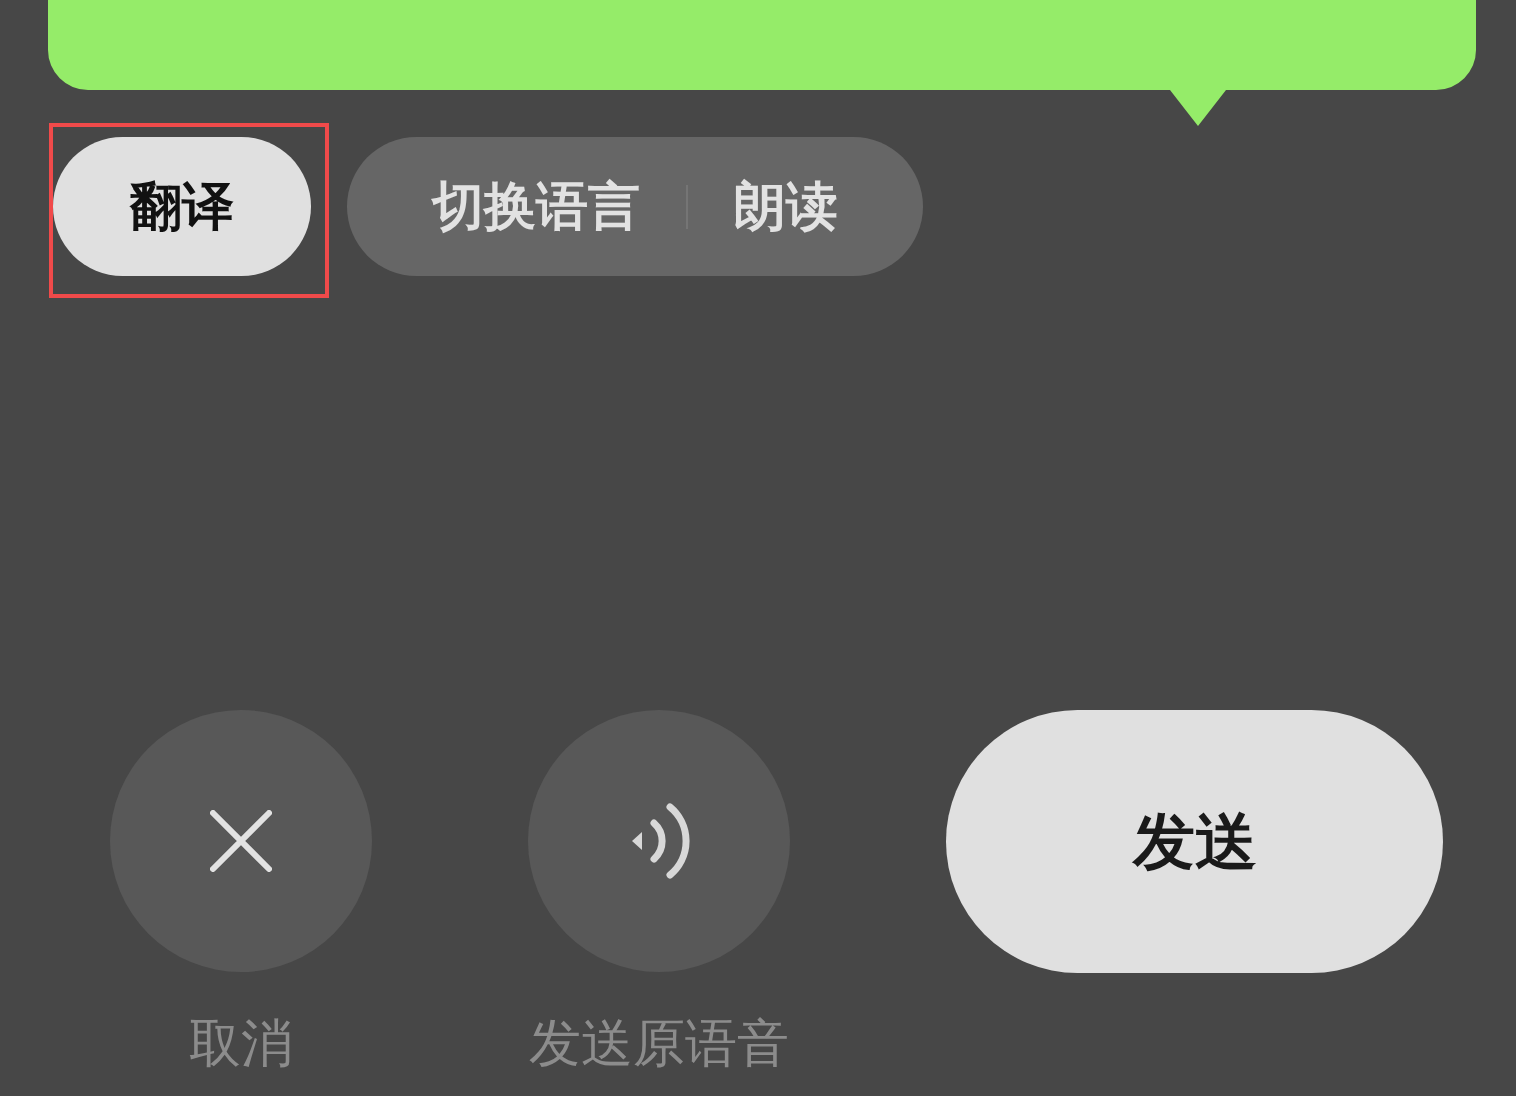  Describe the element at coordinates (1194, 841) in the screenshot. I see `send-button: 发送` at that location.